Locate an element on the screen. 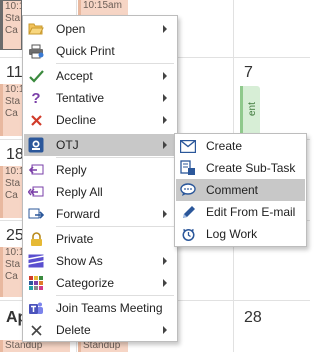  reply-icon is located at coordinates (36, 170).